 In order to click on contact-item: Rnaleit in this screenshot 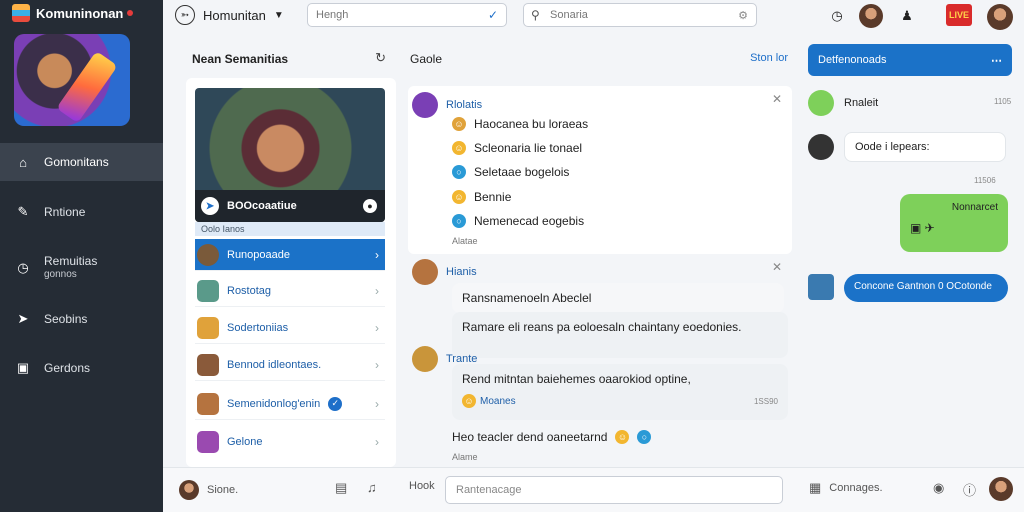, I will do `click(843, 103)`.